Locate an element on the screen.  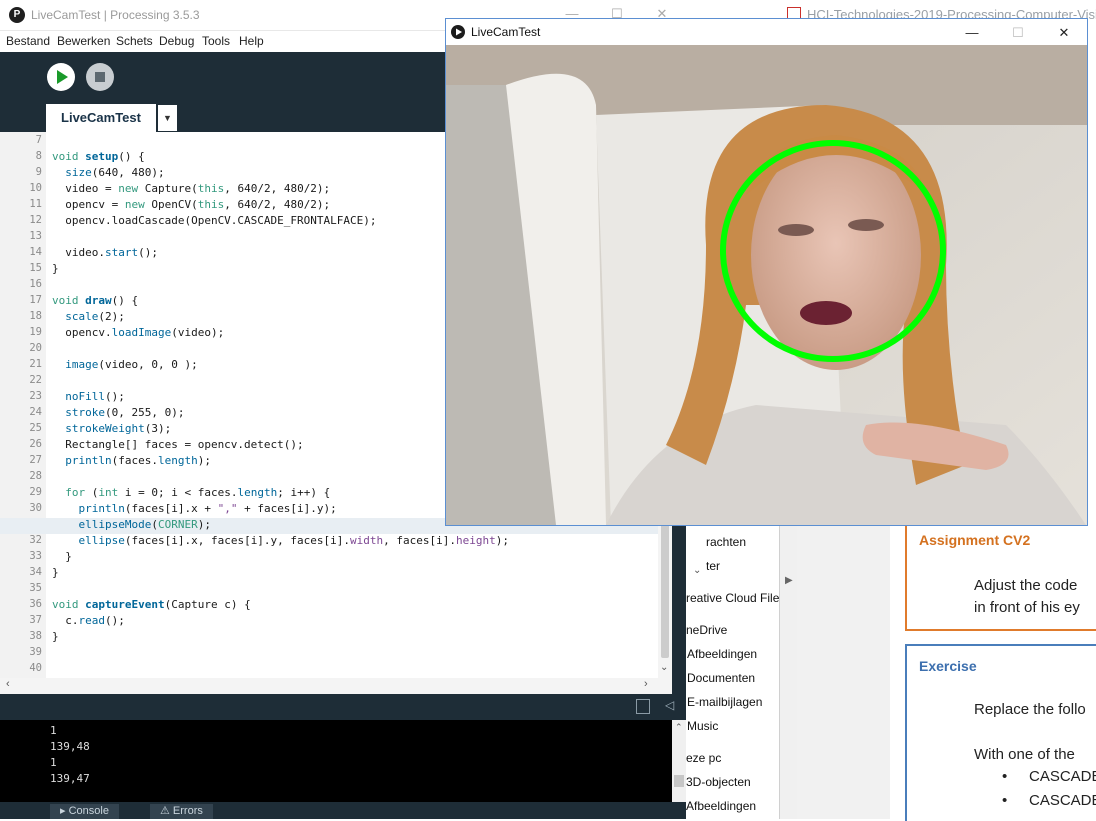
scroll-down-icon: ⌄ is located at coordinates (664, 667).